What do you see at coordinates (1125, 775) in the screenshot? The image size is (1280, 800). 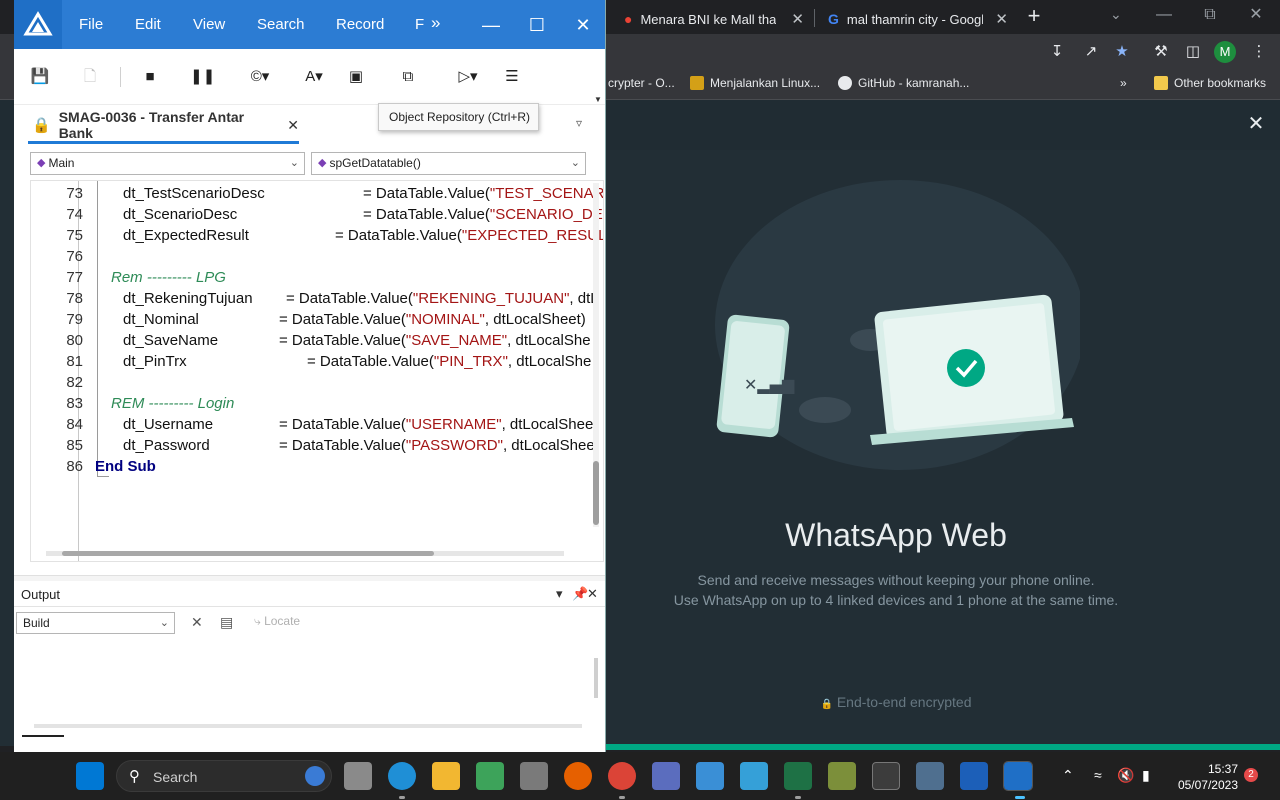 I see `volume-muted-icon: 🔇` at bounding box center [1125, 775].